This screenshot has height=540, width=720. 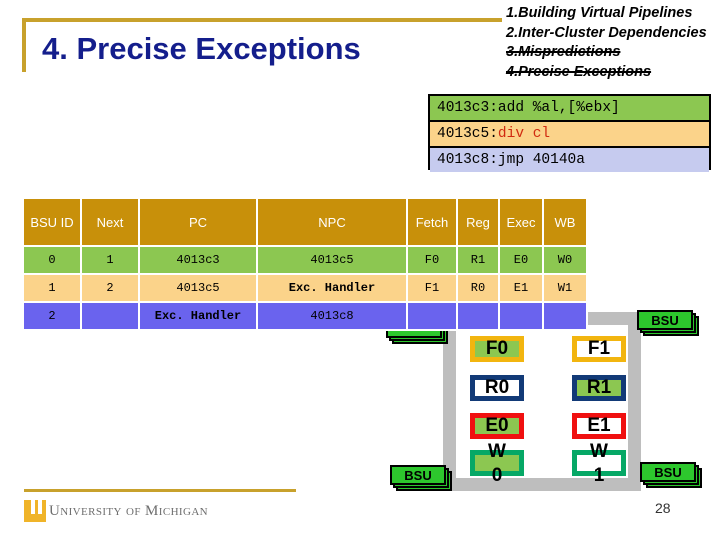 I want to click on code-line-0-text: add %al,[%ebx], so click(x=558, y=108).